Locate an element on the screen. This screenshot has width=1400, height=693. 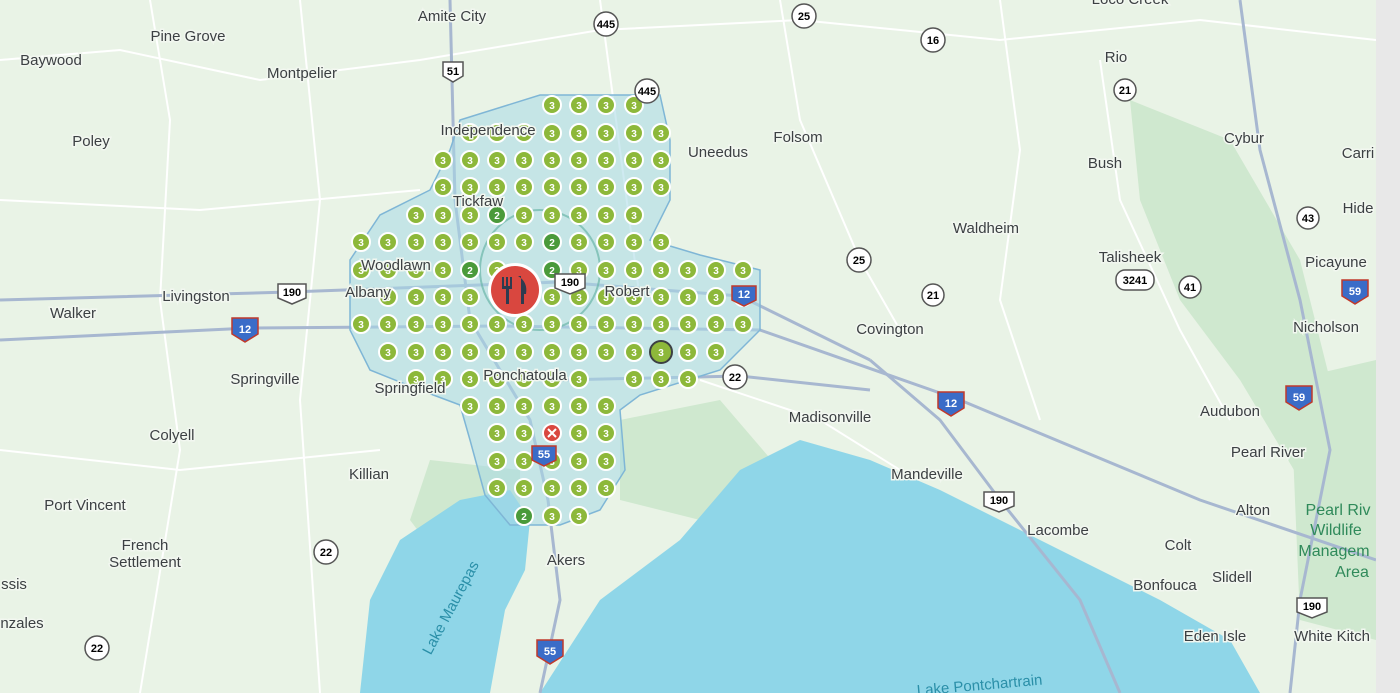
restaurant-marker is located at coordinates (515, 290).